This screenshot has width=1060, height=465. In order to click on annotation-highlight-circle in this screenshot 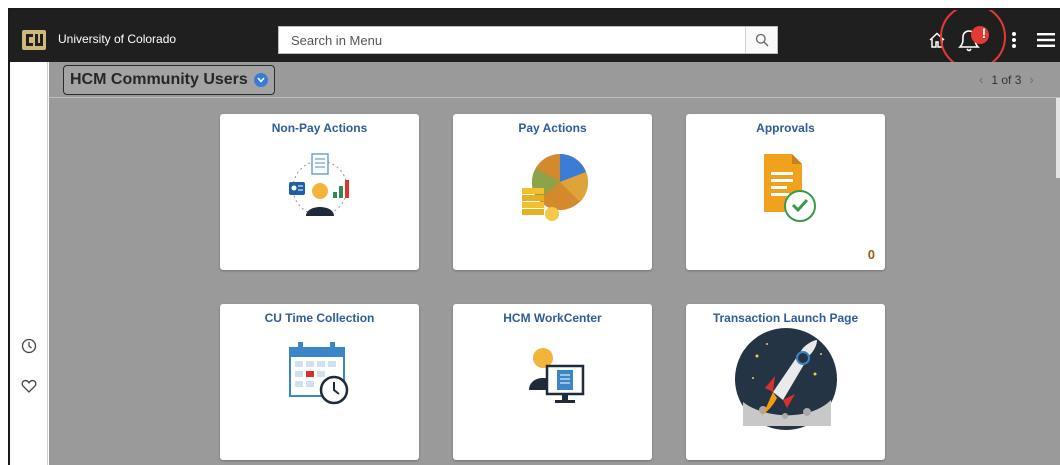, I will do `click(973, 40)`.